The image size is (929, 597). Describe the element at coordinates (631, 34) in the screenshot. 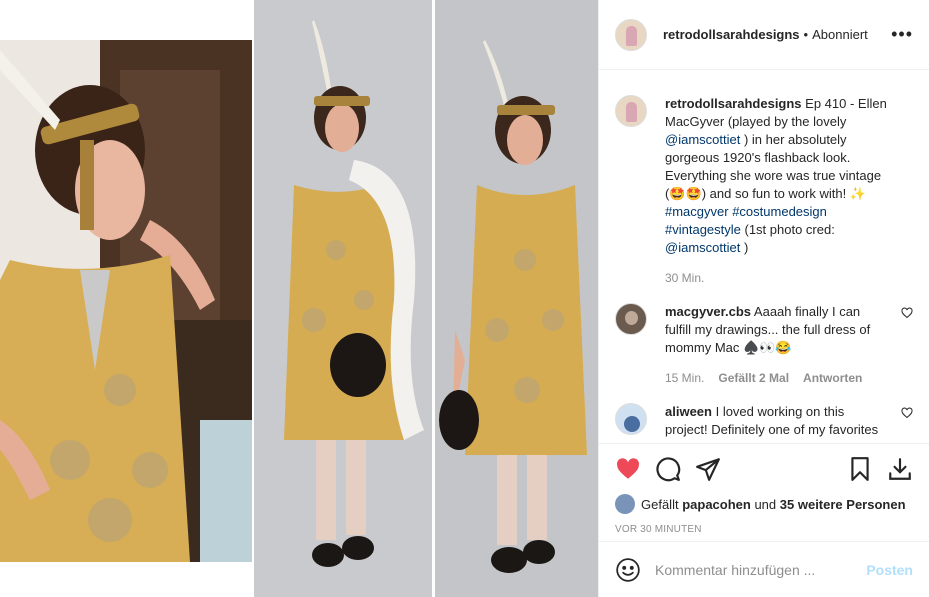

I see `author-avatar` at that location.